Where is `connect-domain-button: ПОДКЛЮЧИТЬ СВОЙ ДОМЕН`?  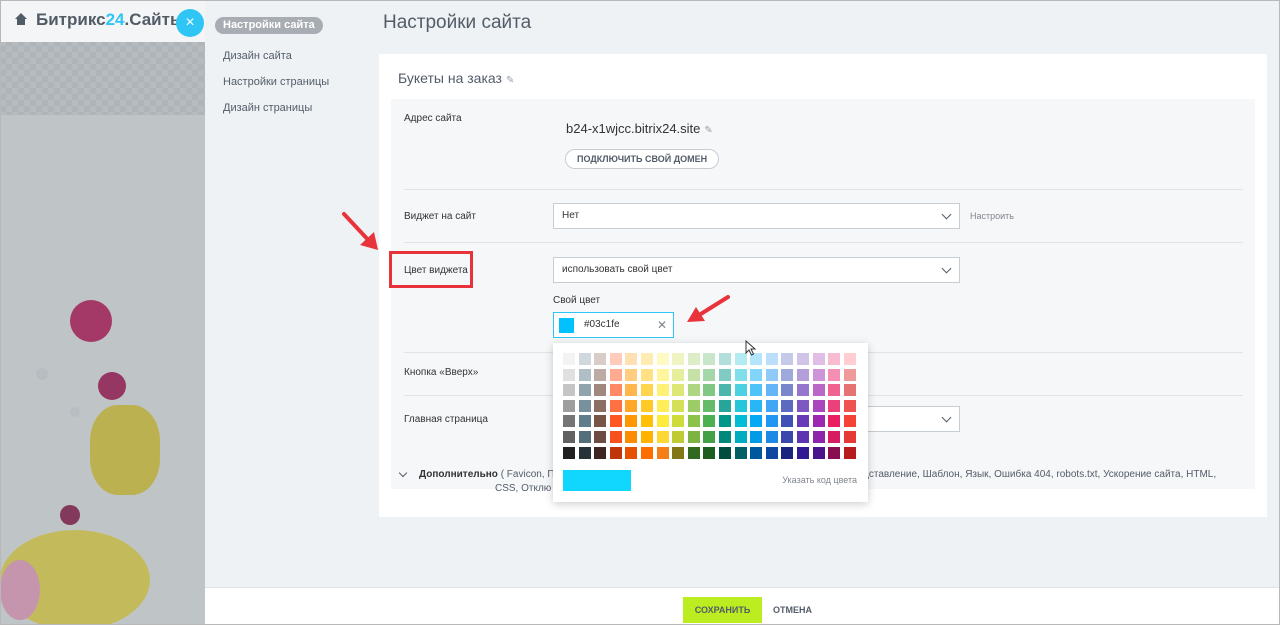 connect-domain-button: ПОДКЛЮЧИТЬ СВОЙ ДОМЕН is located at coordinates (642, 159).